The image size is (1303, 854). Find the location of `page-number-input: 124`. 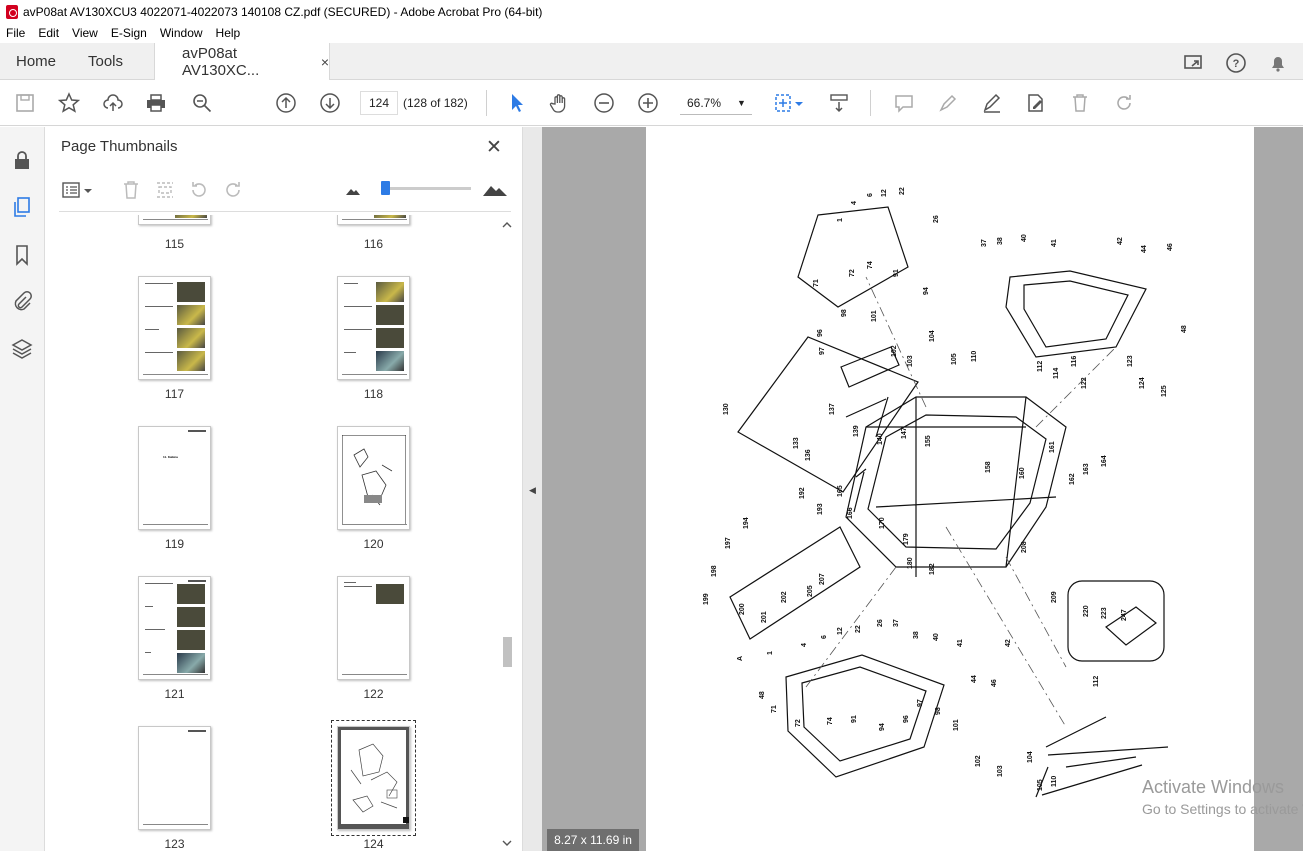

page-number-input: 124 is located at coordinates (379, 103).